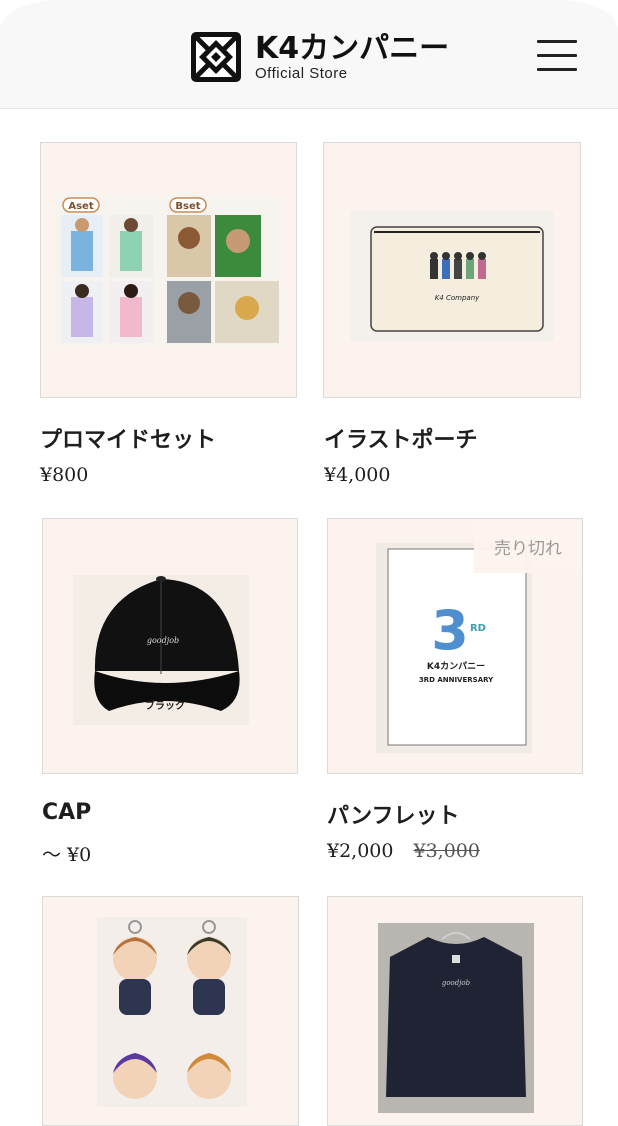 This screenshot has width=618, height=1126. What do you see at coordinates (67, 855) in the screenshot?
I see `product-price: 〜 ¥0` at bounding box center [67, 855].